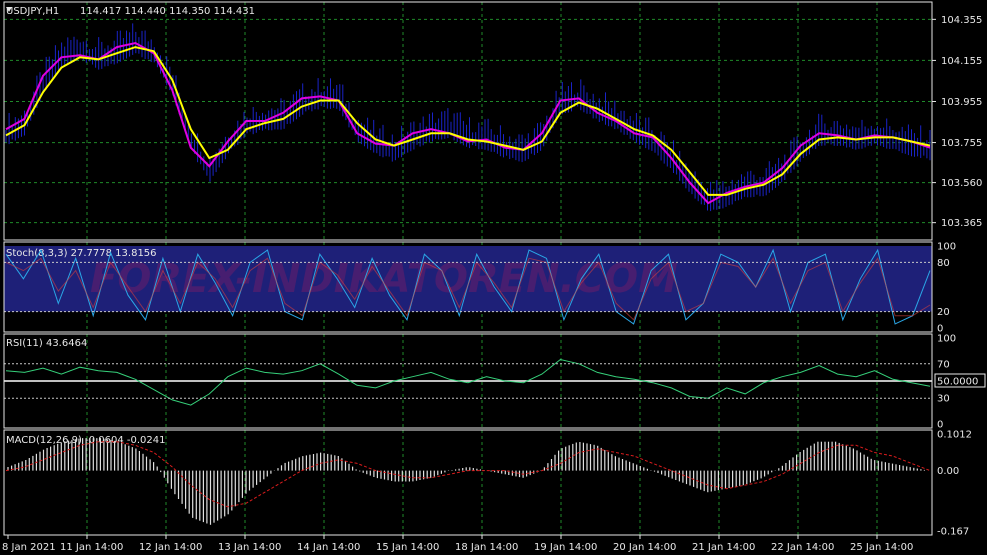 The image size is (987, 555). What do you see at coordinates (946, 339) in the screenshot?
I see `rsi-tick-label: 100` at bounding box center [946, 339].